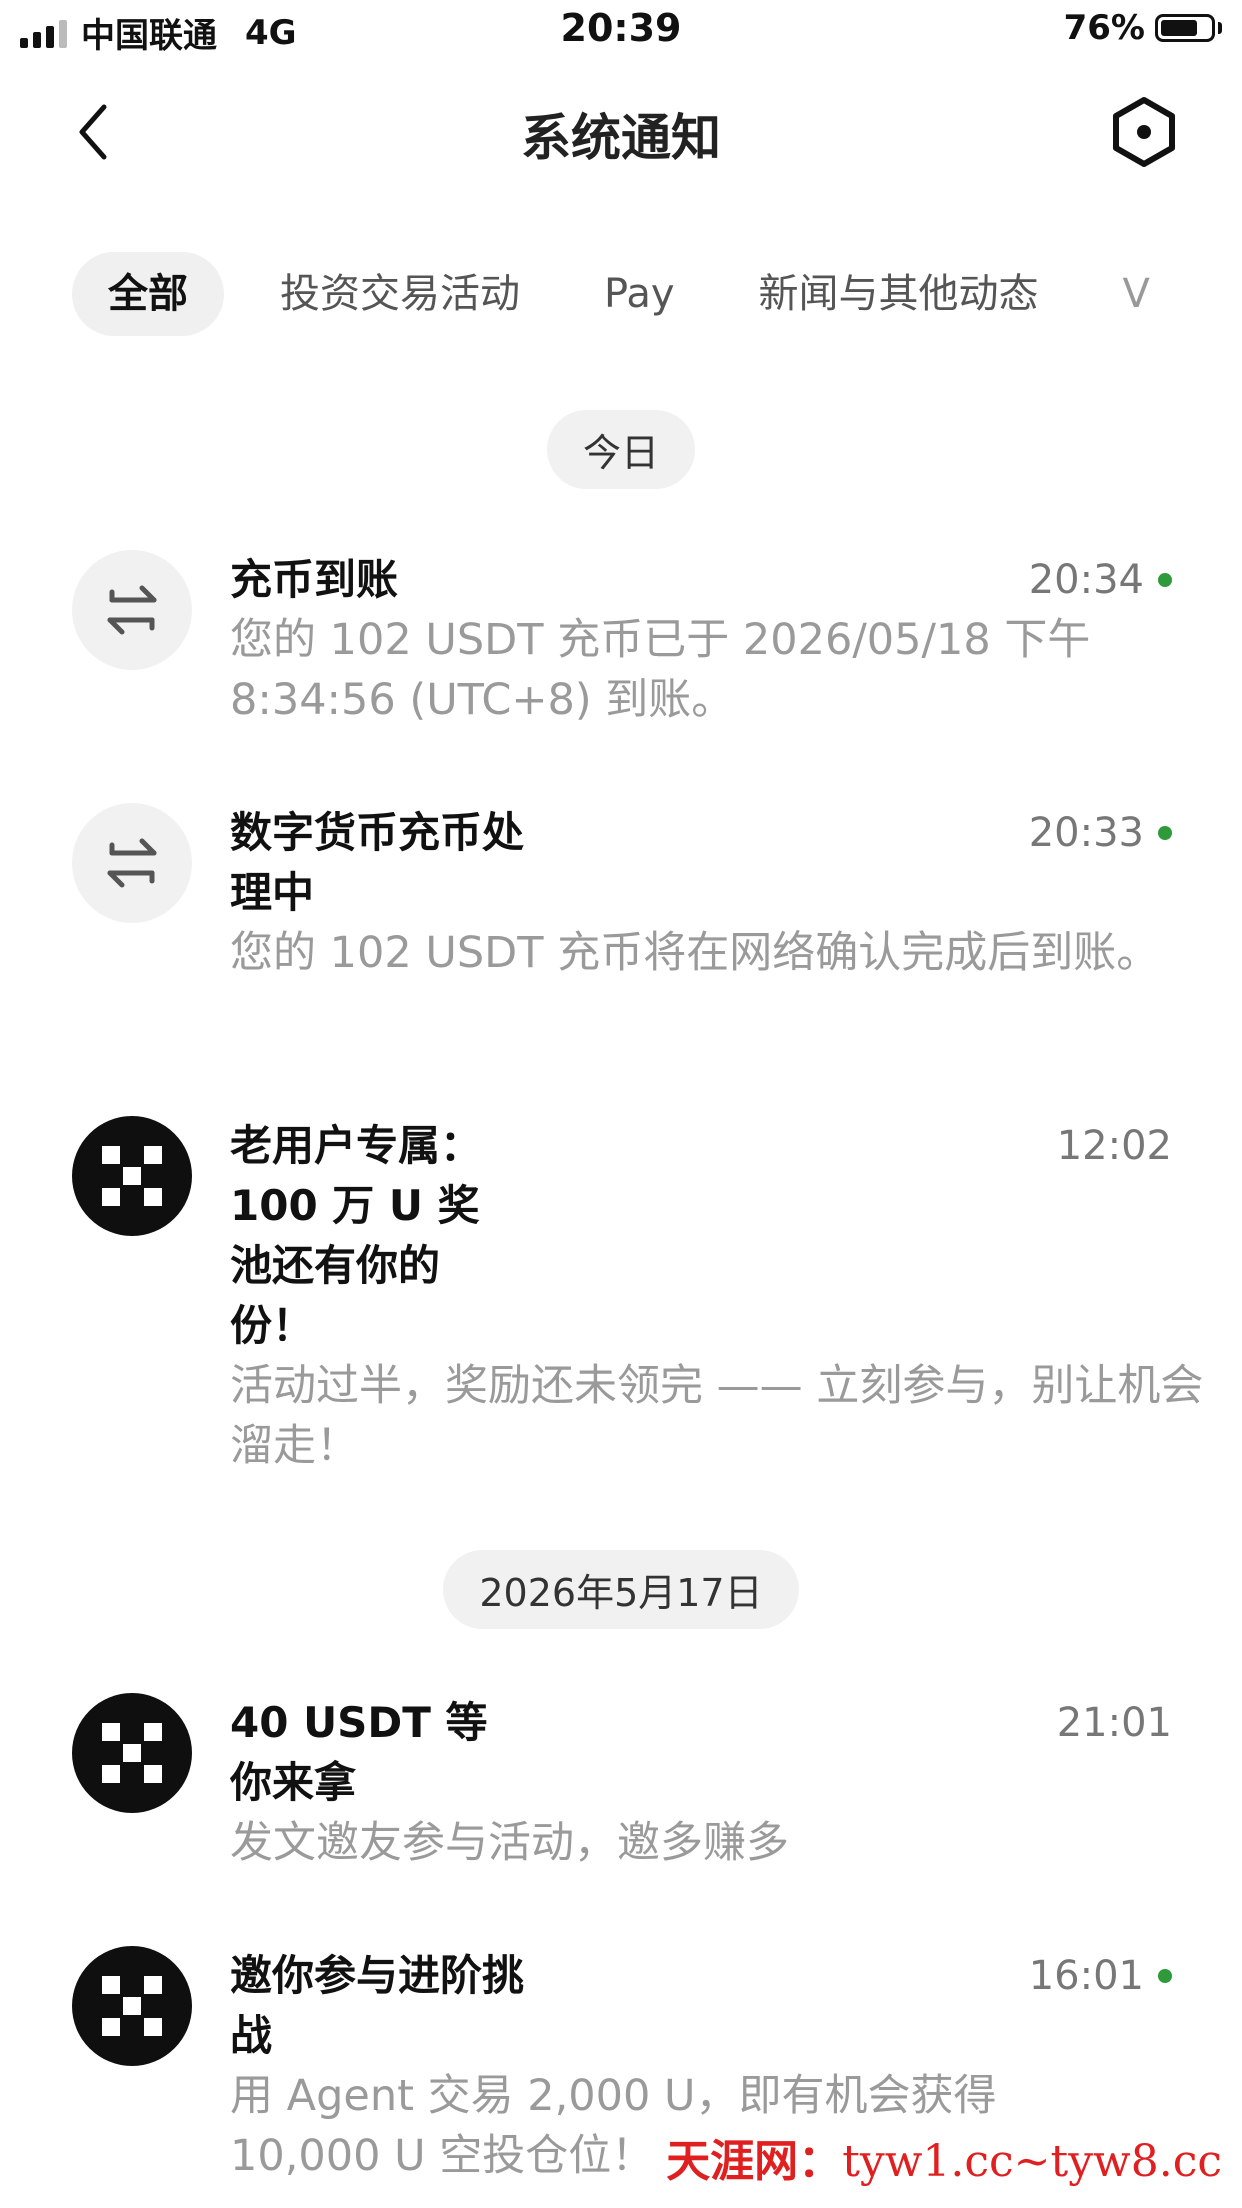 The image size is (1242, 2208). I want to click on notification-body: 您的 102 USDT 充币将在网络确认完成后到账。, so click(695, 953).